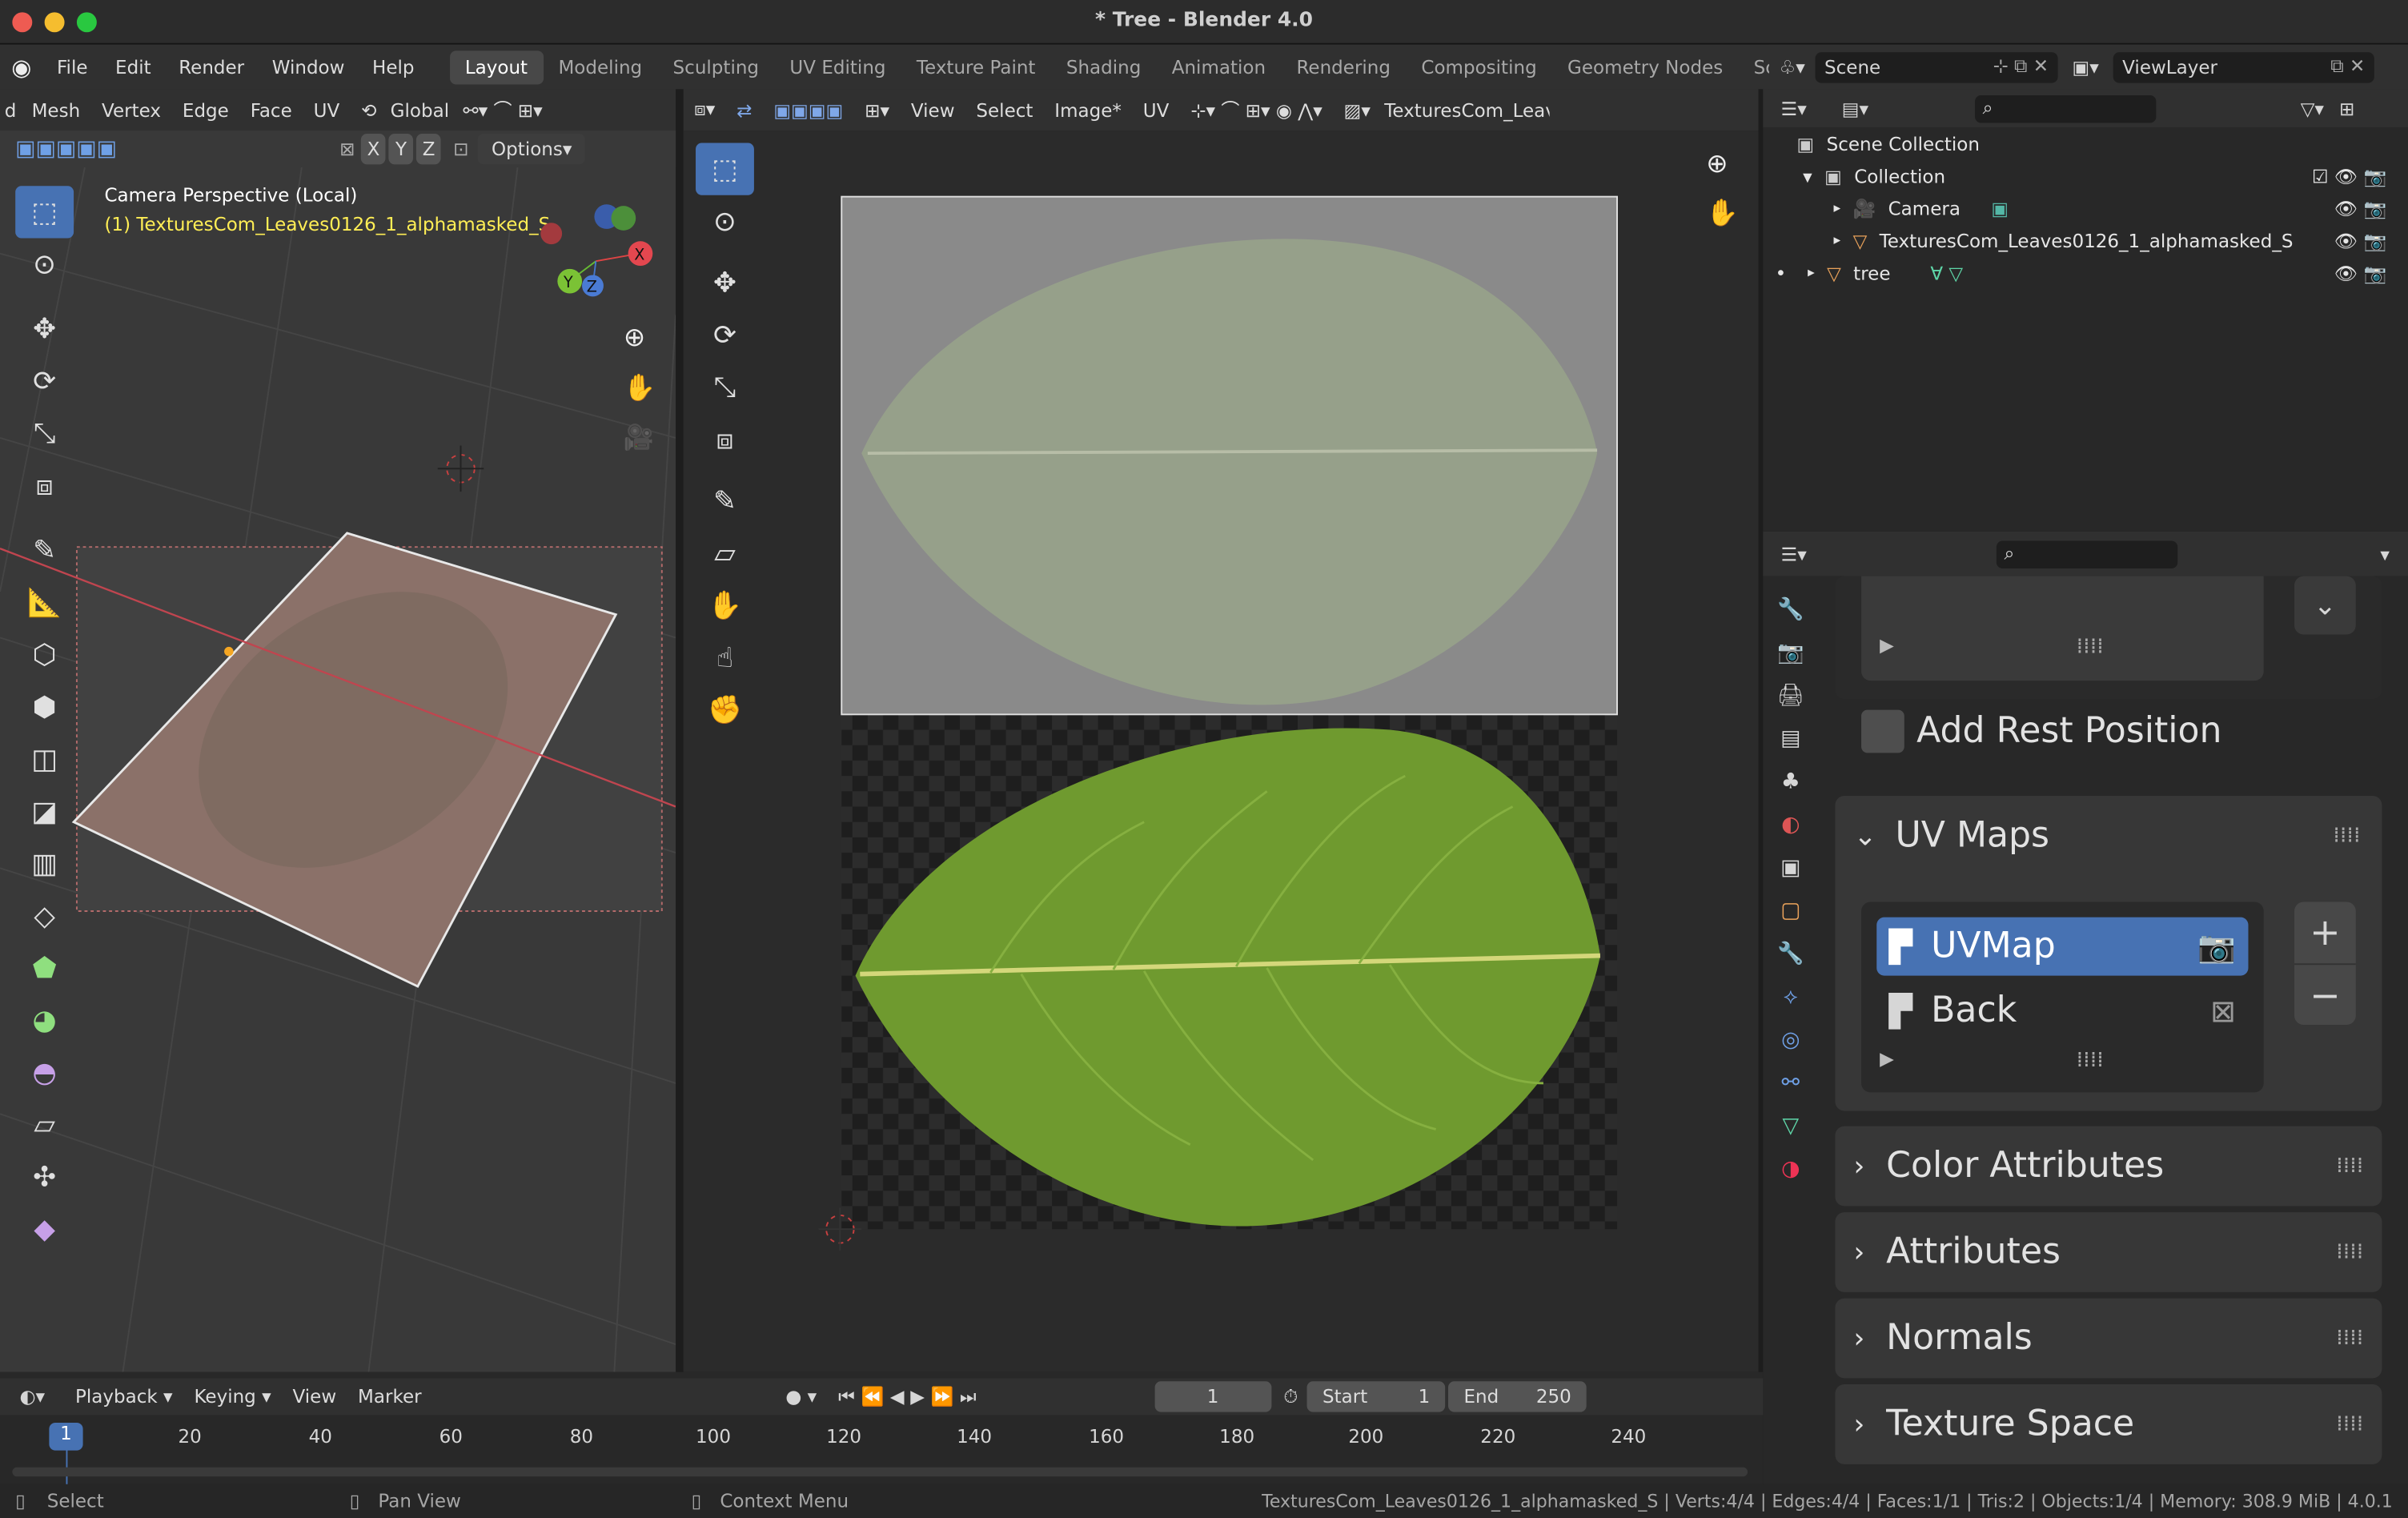  Describe the element at coordinates (66, 1437) in the screenshot. I see `playhead: 1` at that location.